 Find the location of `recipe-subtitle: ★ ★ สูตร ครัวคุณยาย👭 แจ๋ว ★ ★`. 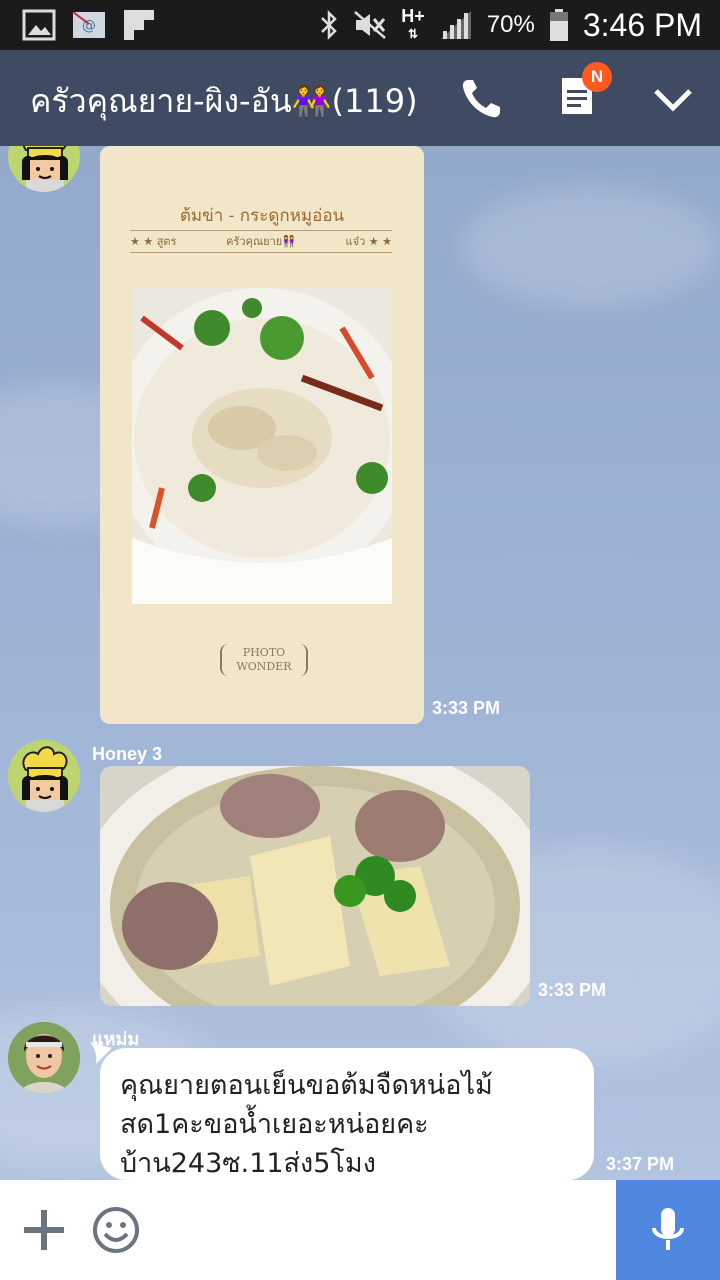

recipe-subtitle: ★ ★ สูตร ครัวคุณยาย👭 แจ๋ว ★ ★ is located at coordinates (261, 241).